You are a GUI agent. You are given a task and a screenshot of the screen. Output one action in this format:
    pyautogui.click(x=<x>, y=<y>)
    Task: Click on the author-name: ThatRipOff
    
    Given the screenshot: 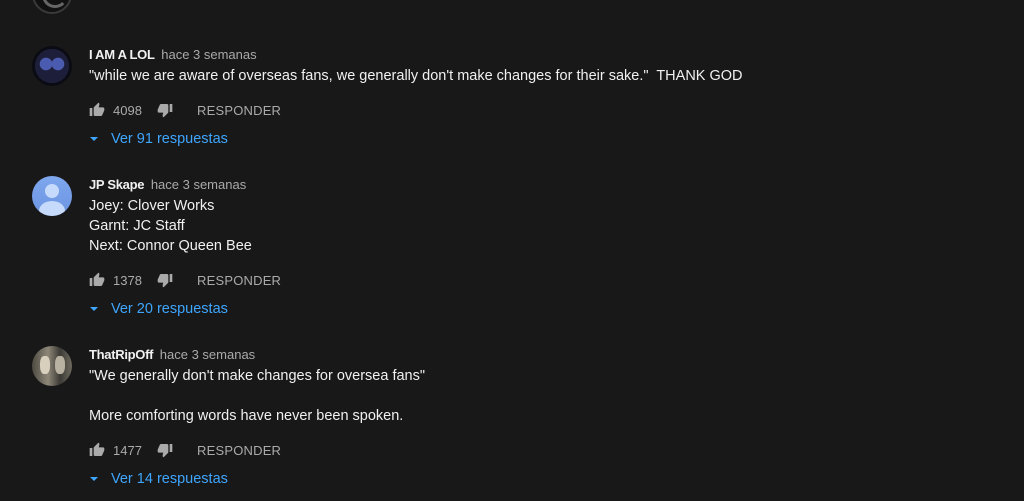 What is the action you would take?
    pyautogui.click(x=121, y=354)
    